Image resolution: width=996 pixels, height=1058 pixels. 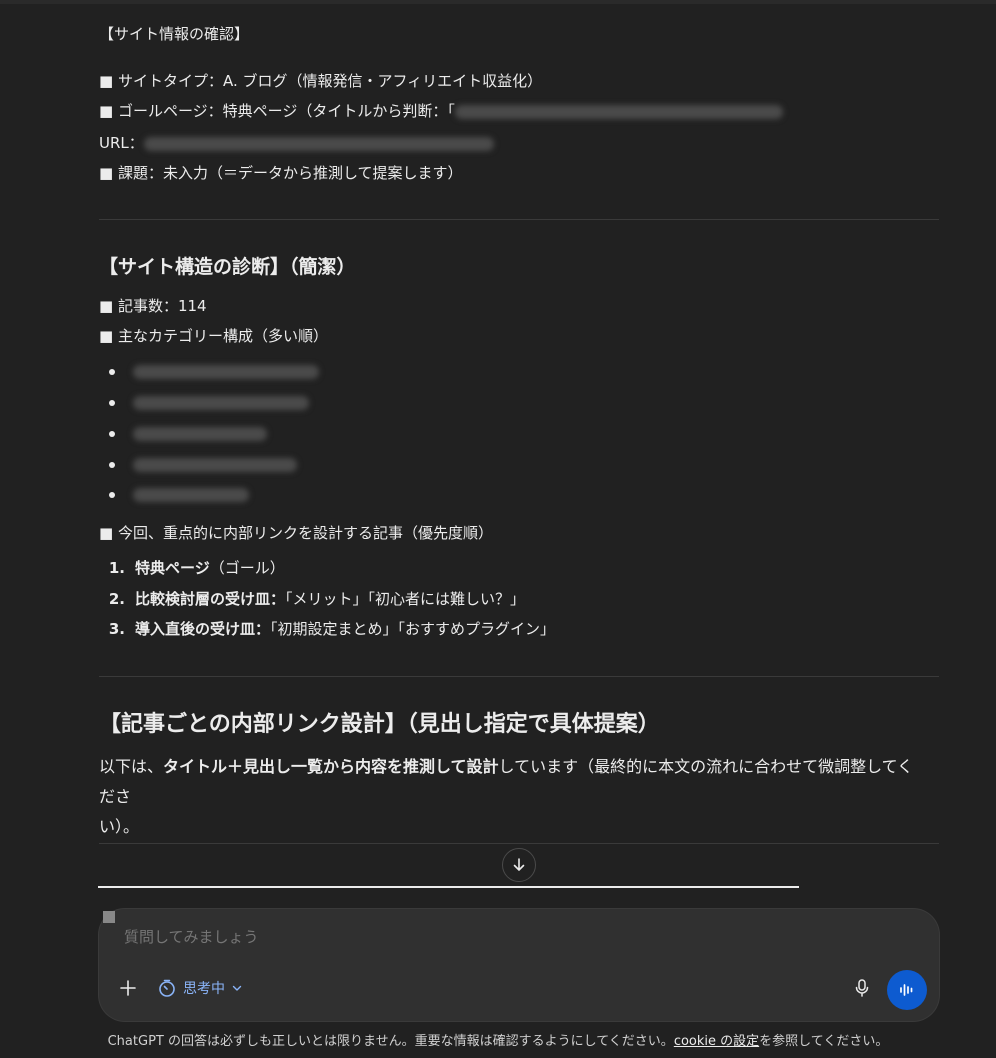 I want to click on priority-item-title: 特典ページ, so click(x=172, y=568).